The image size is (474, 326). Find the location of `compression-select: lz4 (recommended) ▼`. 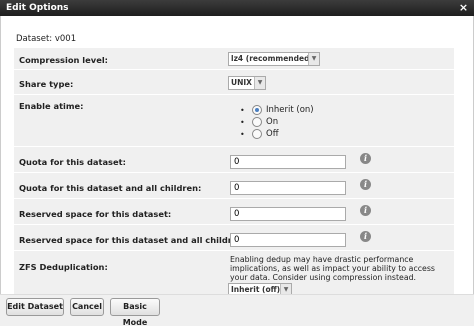

compression-select: lz4 (recommended) ▼ is located at coordinates (274, 59).